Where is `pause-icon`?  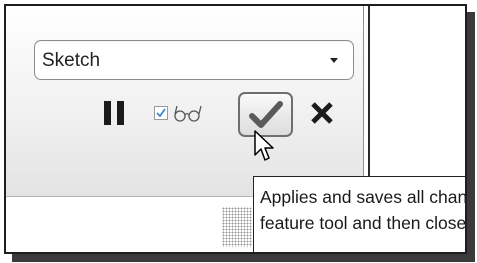 pause-icon is located at coordinates (107, 113).